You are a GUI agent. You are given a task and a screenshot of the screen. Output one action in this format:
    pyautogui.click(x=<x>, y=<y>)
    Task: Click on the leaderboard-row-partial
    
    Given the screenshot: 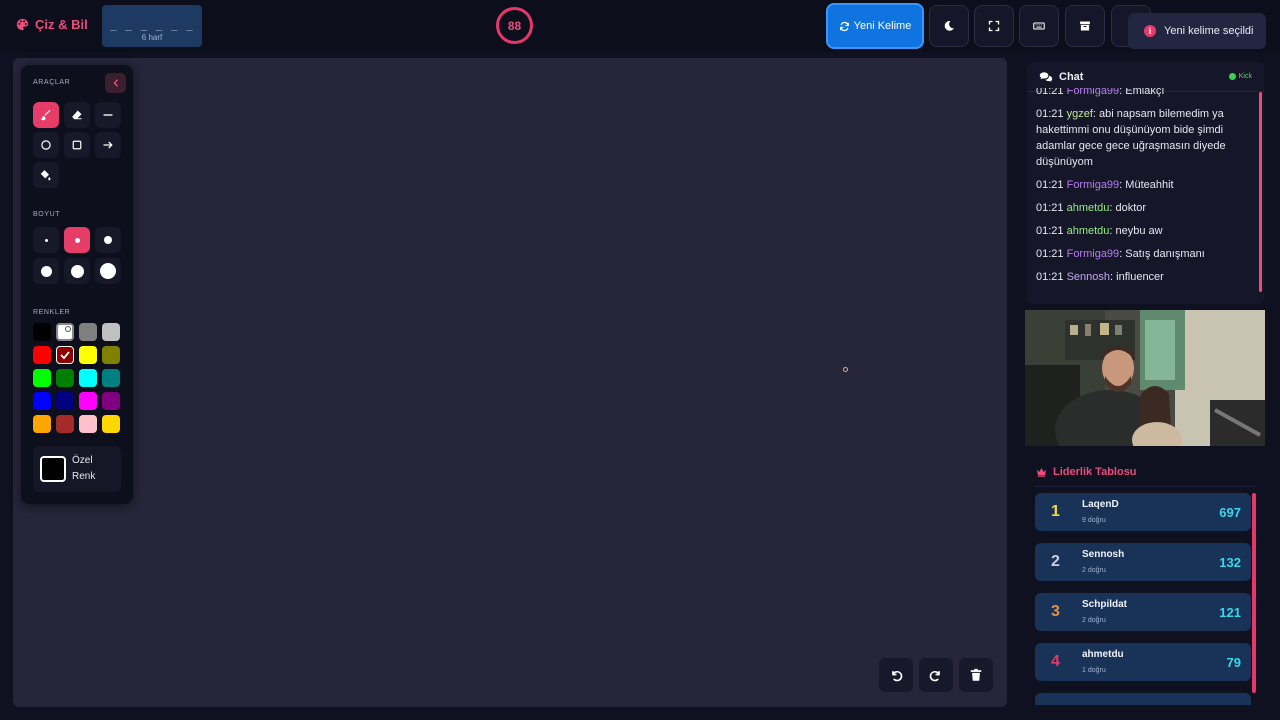 What is the action you would take?
    pyautogui.click(x=1143, y=699)
    